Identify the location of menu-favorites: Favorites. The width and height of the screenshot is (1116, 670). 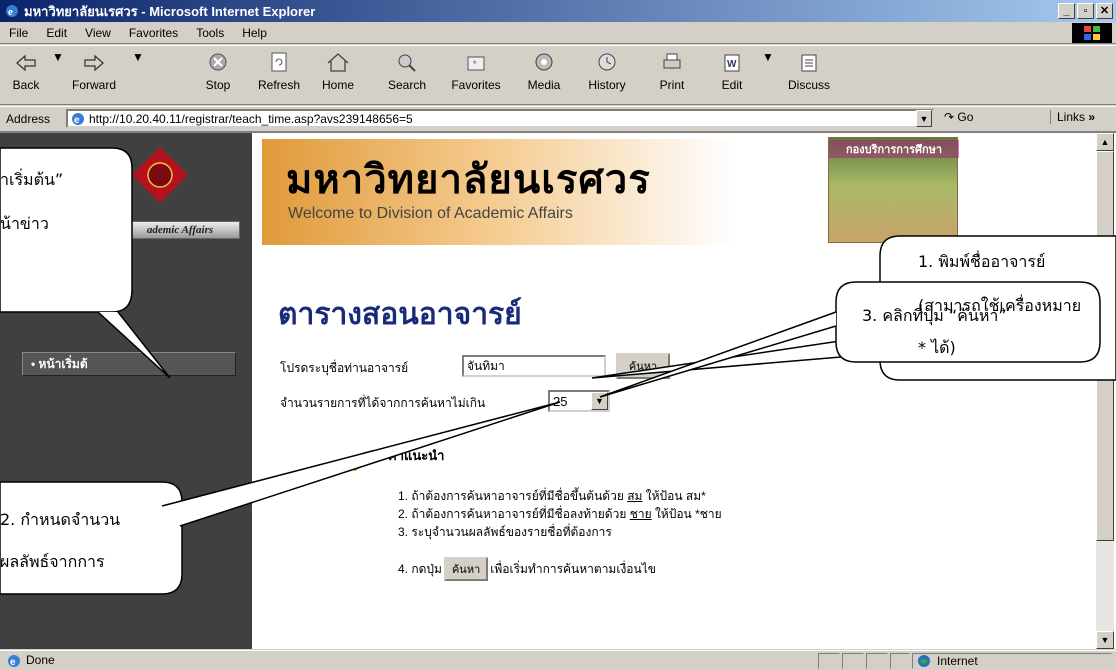
(153, 33).